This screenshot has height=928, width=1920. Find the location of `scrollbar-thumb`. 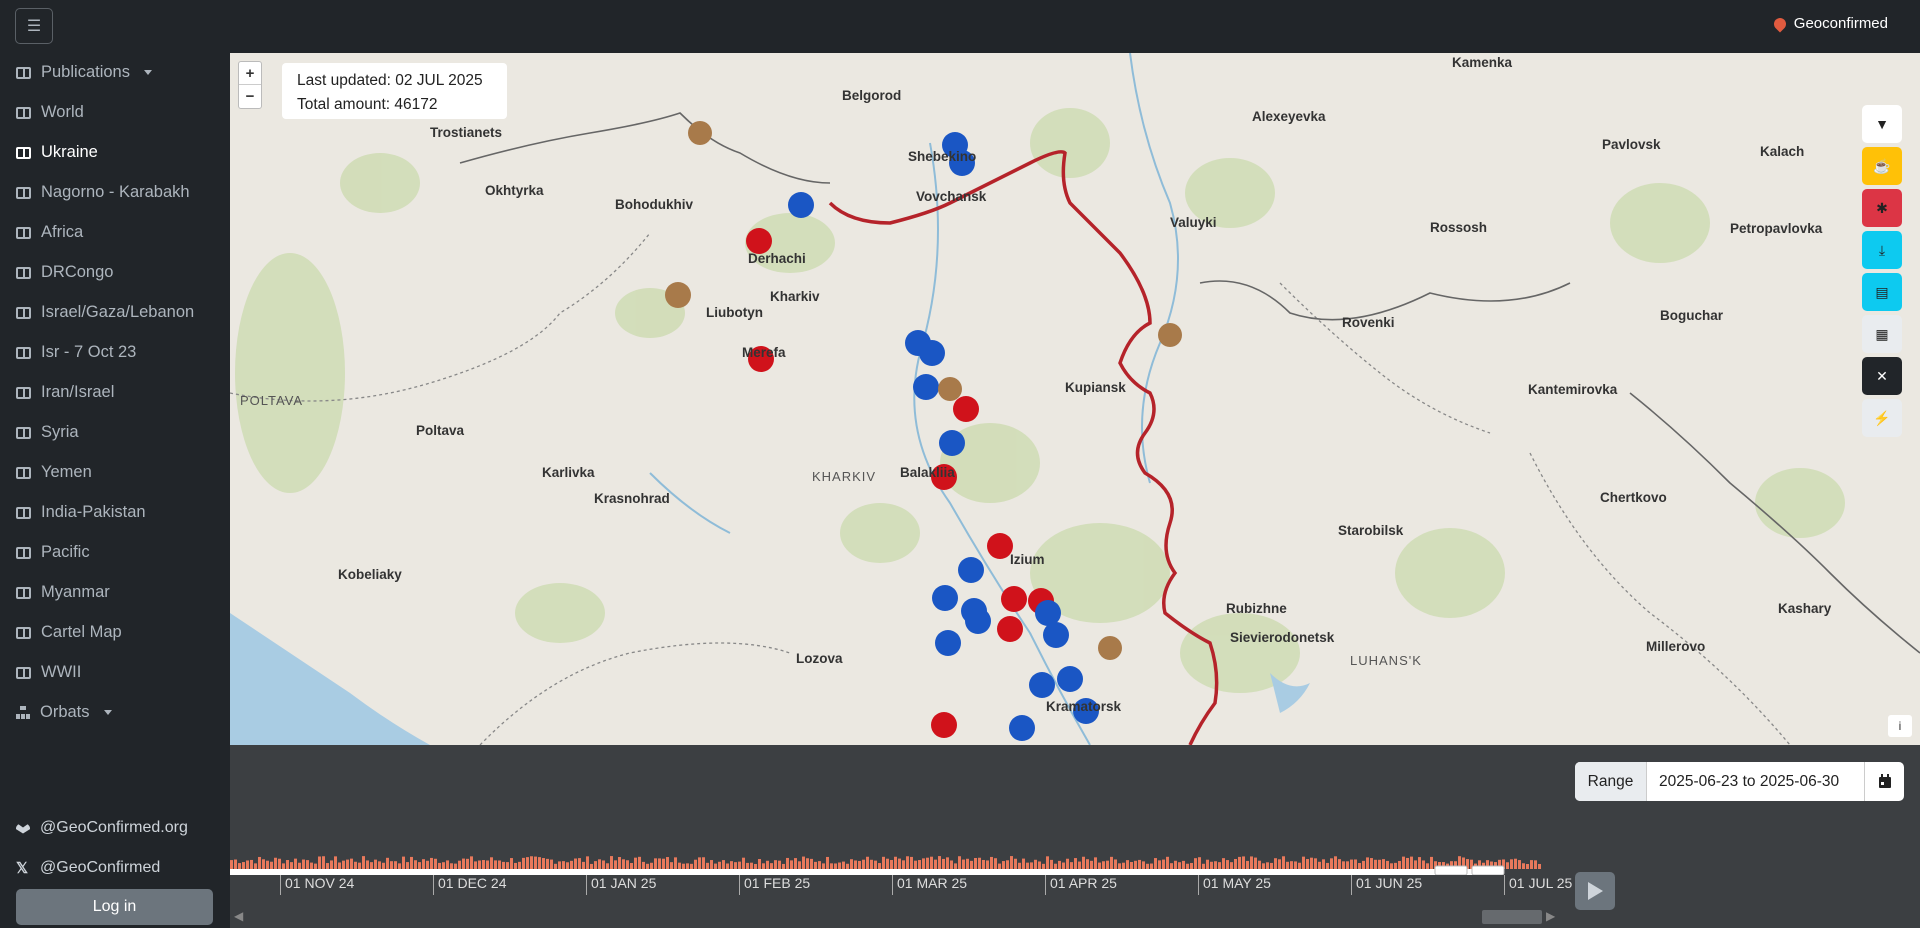

scrollbar-thumb is located at coordinates (1512, 917).